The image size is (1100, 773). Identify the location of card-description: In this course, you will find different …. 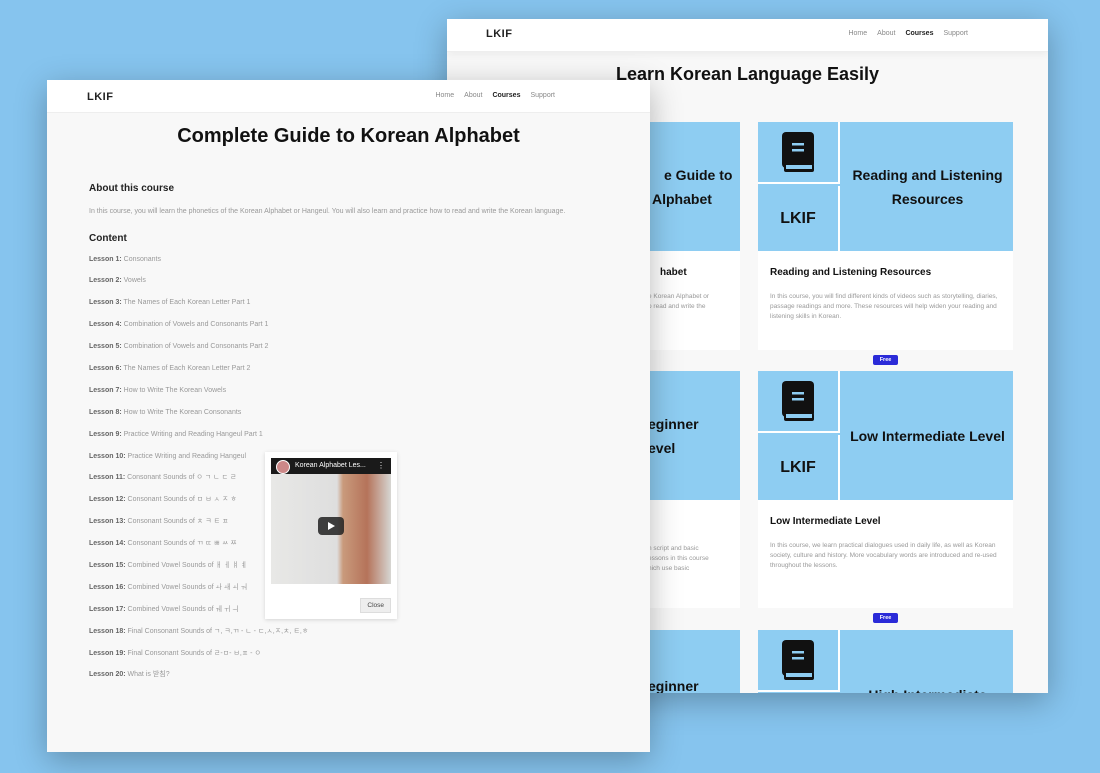
(884, 306).